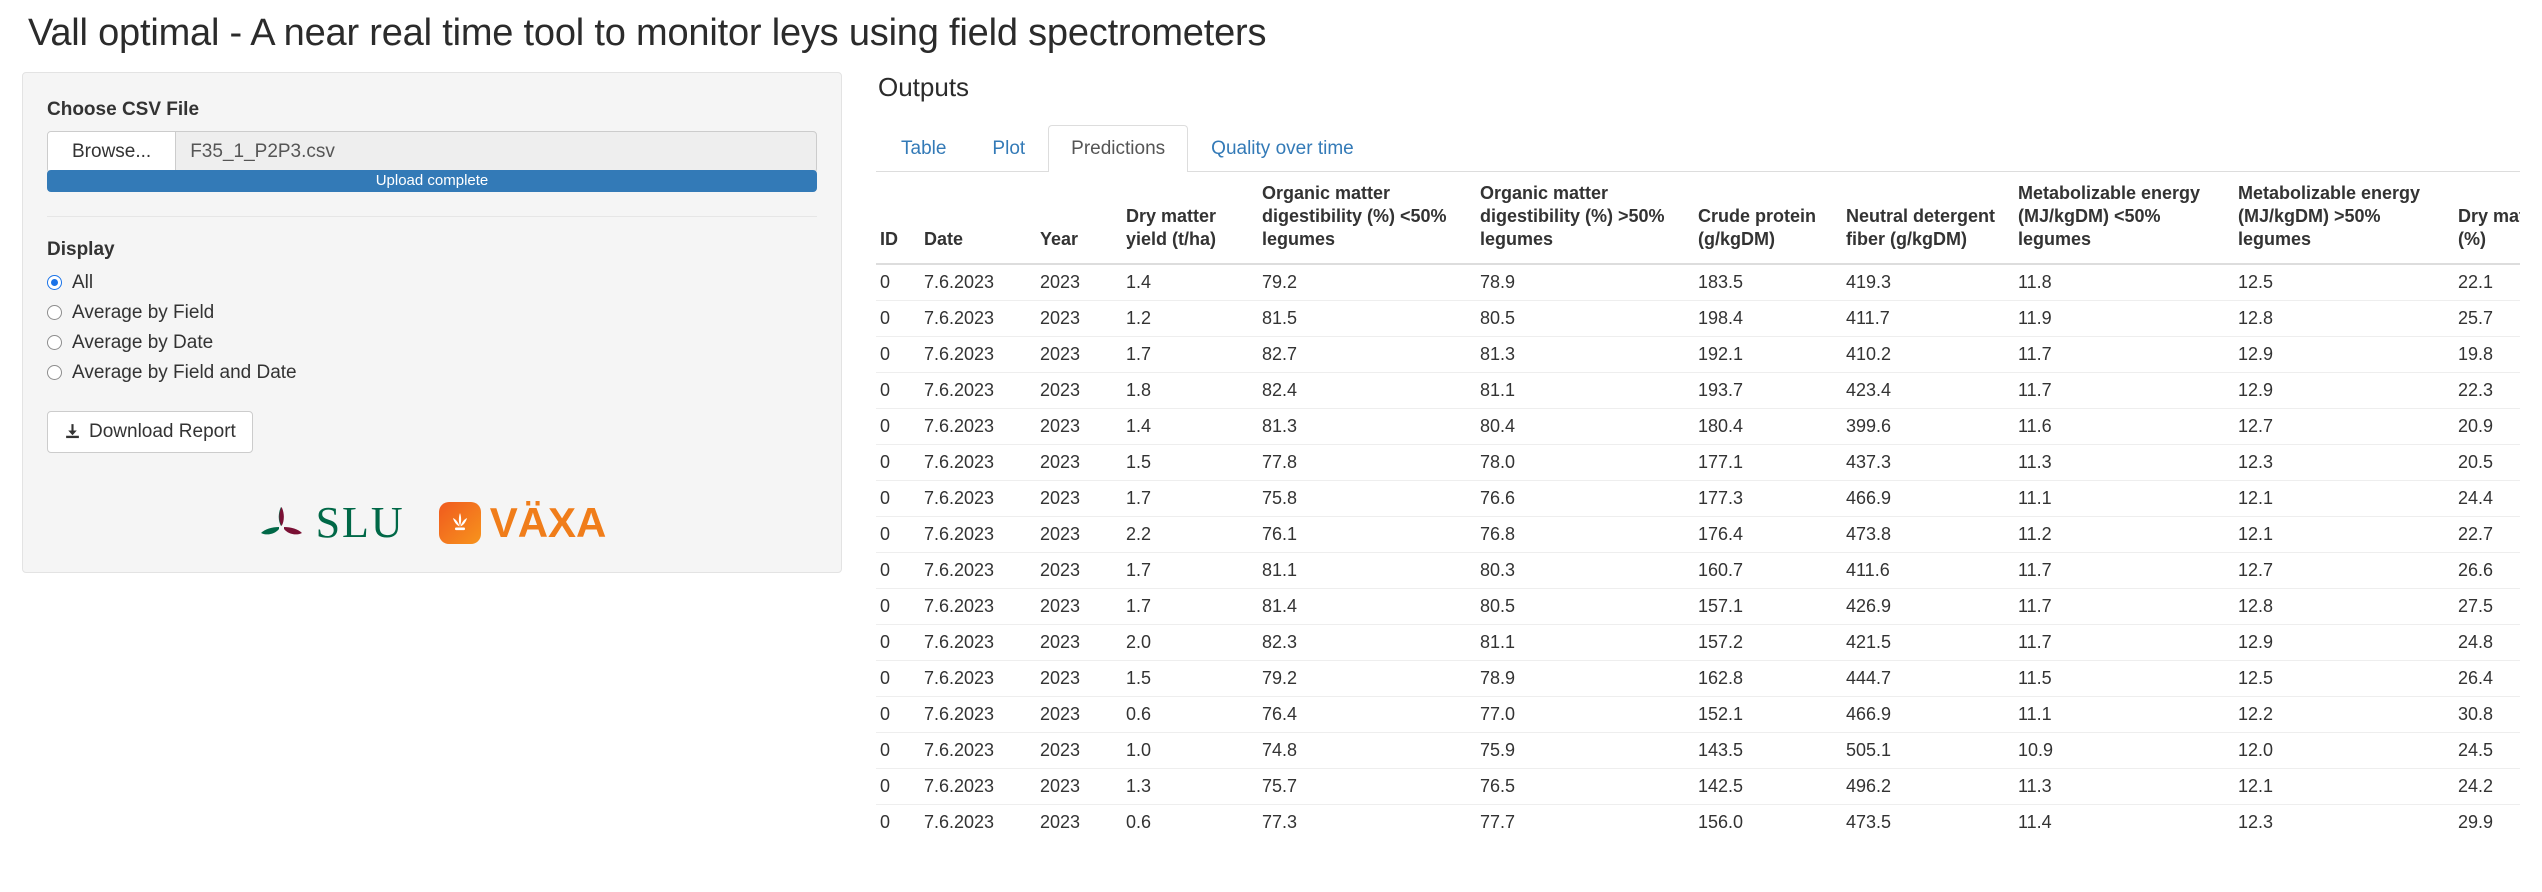  I want to click on table-cell: 2.2, so click(1190, 534).